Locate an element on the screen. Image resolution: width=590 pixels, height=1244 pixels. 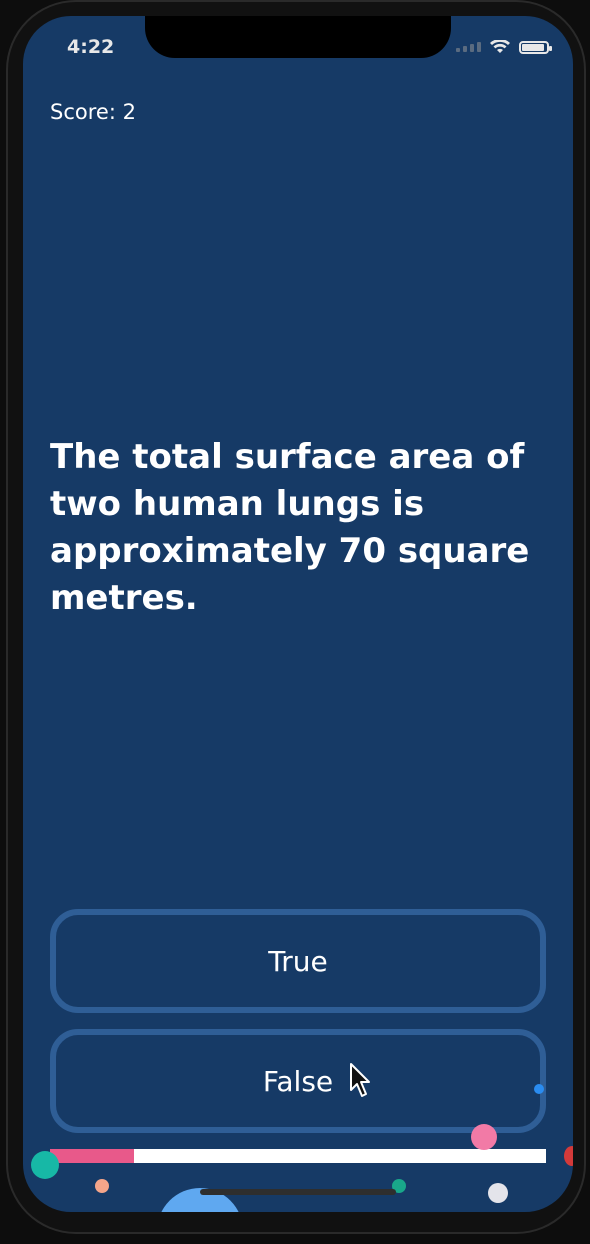
battery-icon is located at coordinates (535, 47).